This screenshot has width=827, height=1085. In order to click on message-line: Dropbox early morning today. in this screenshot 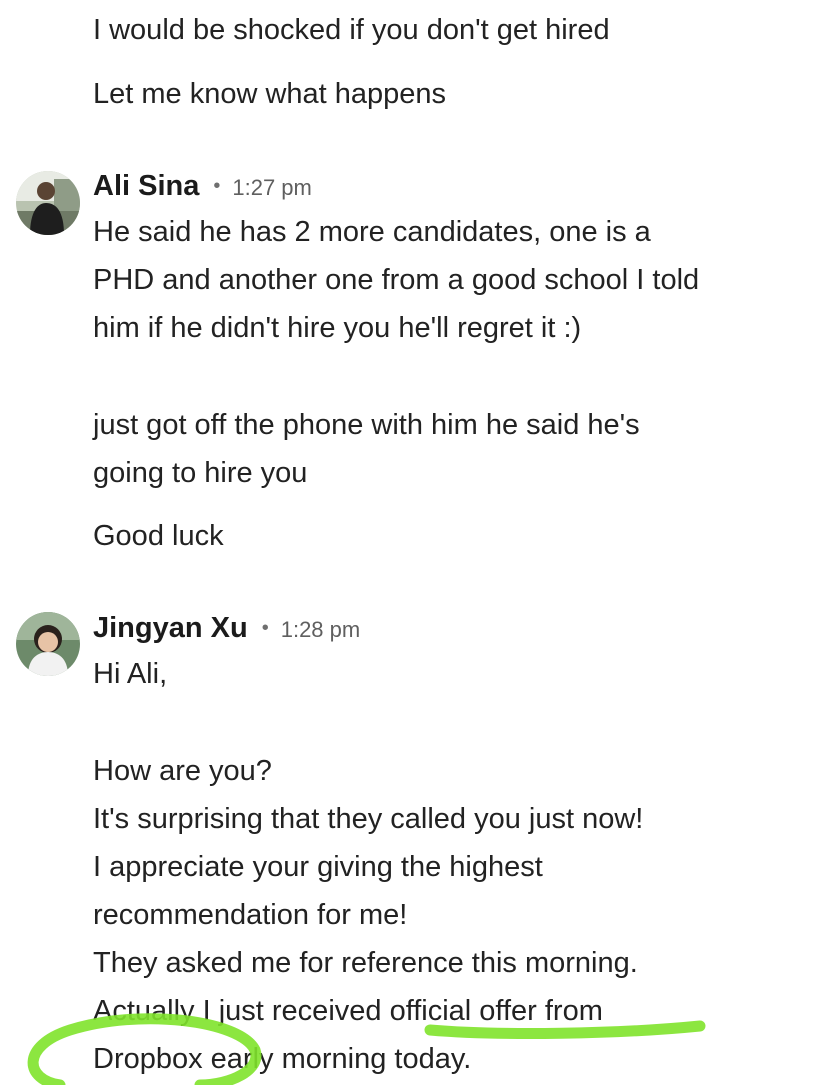, I will do `click(282, 1059)`.